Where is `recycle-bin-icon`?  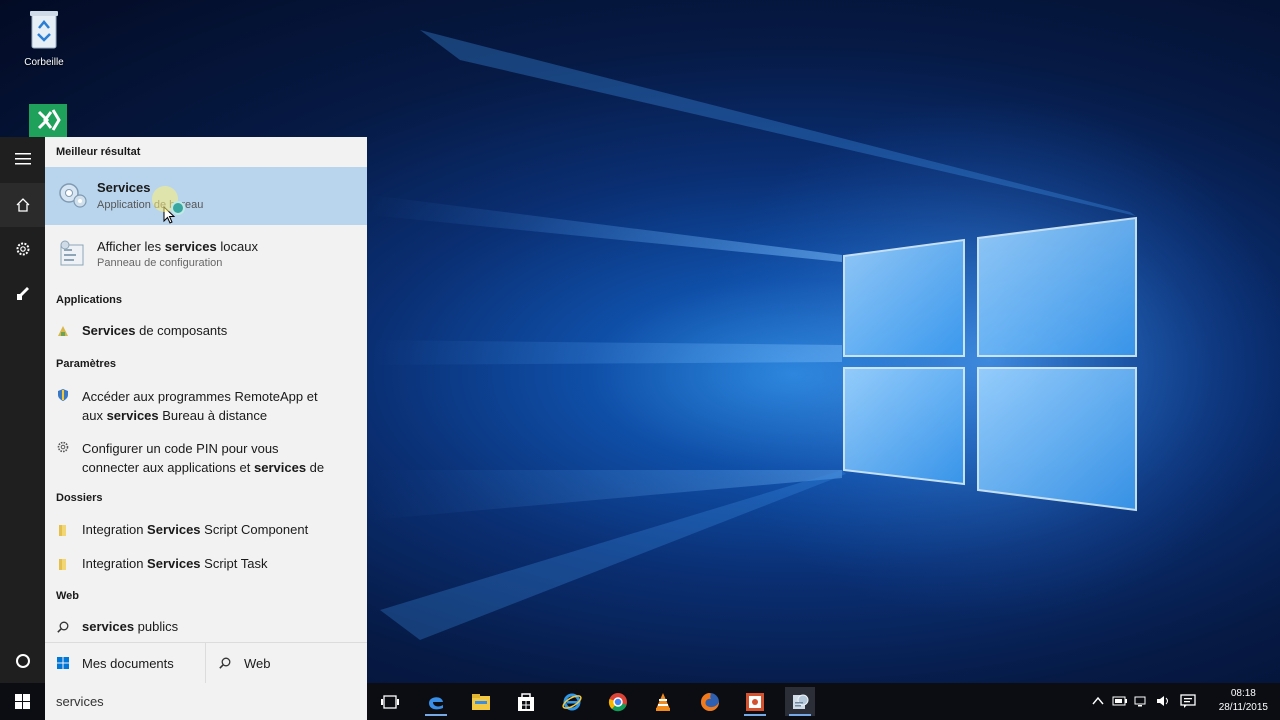 recycle-bin-icon is located at coordinates (44, 30).